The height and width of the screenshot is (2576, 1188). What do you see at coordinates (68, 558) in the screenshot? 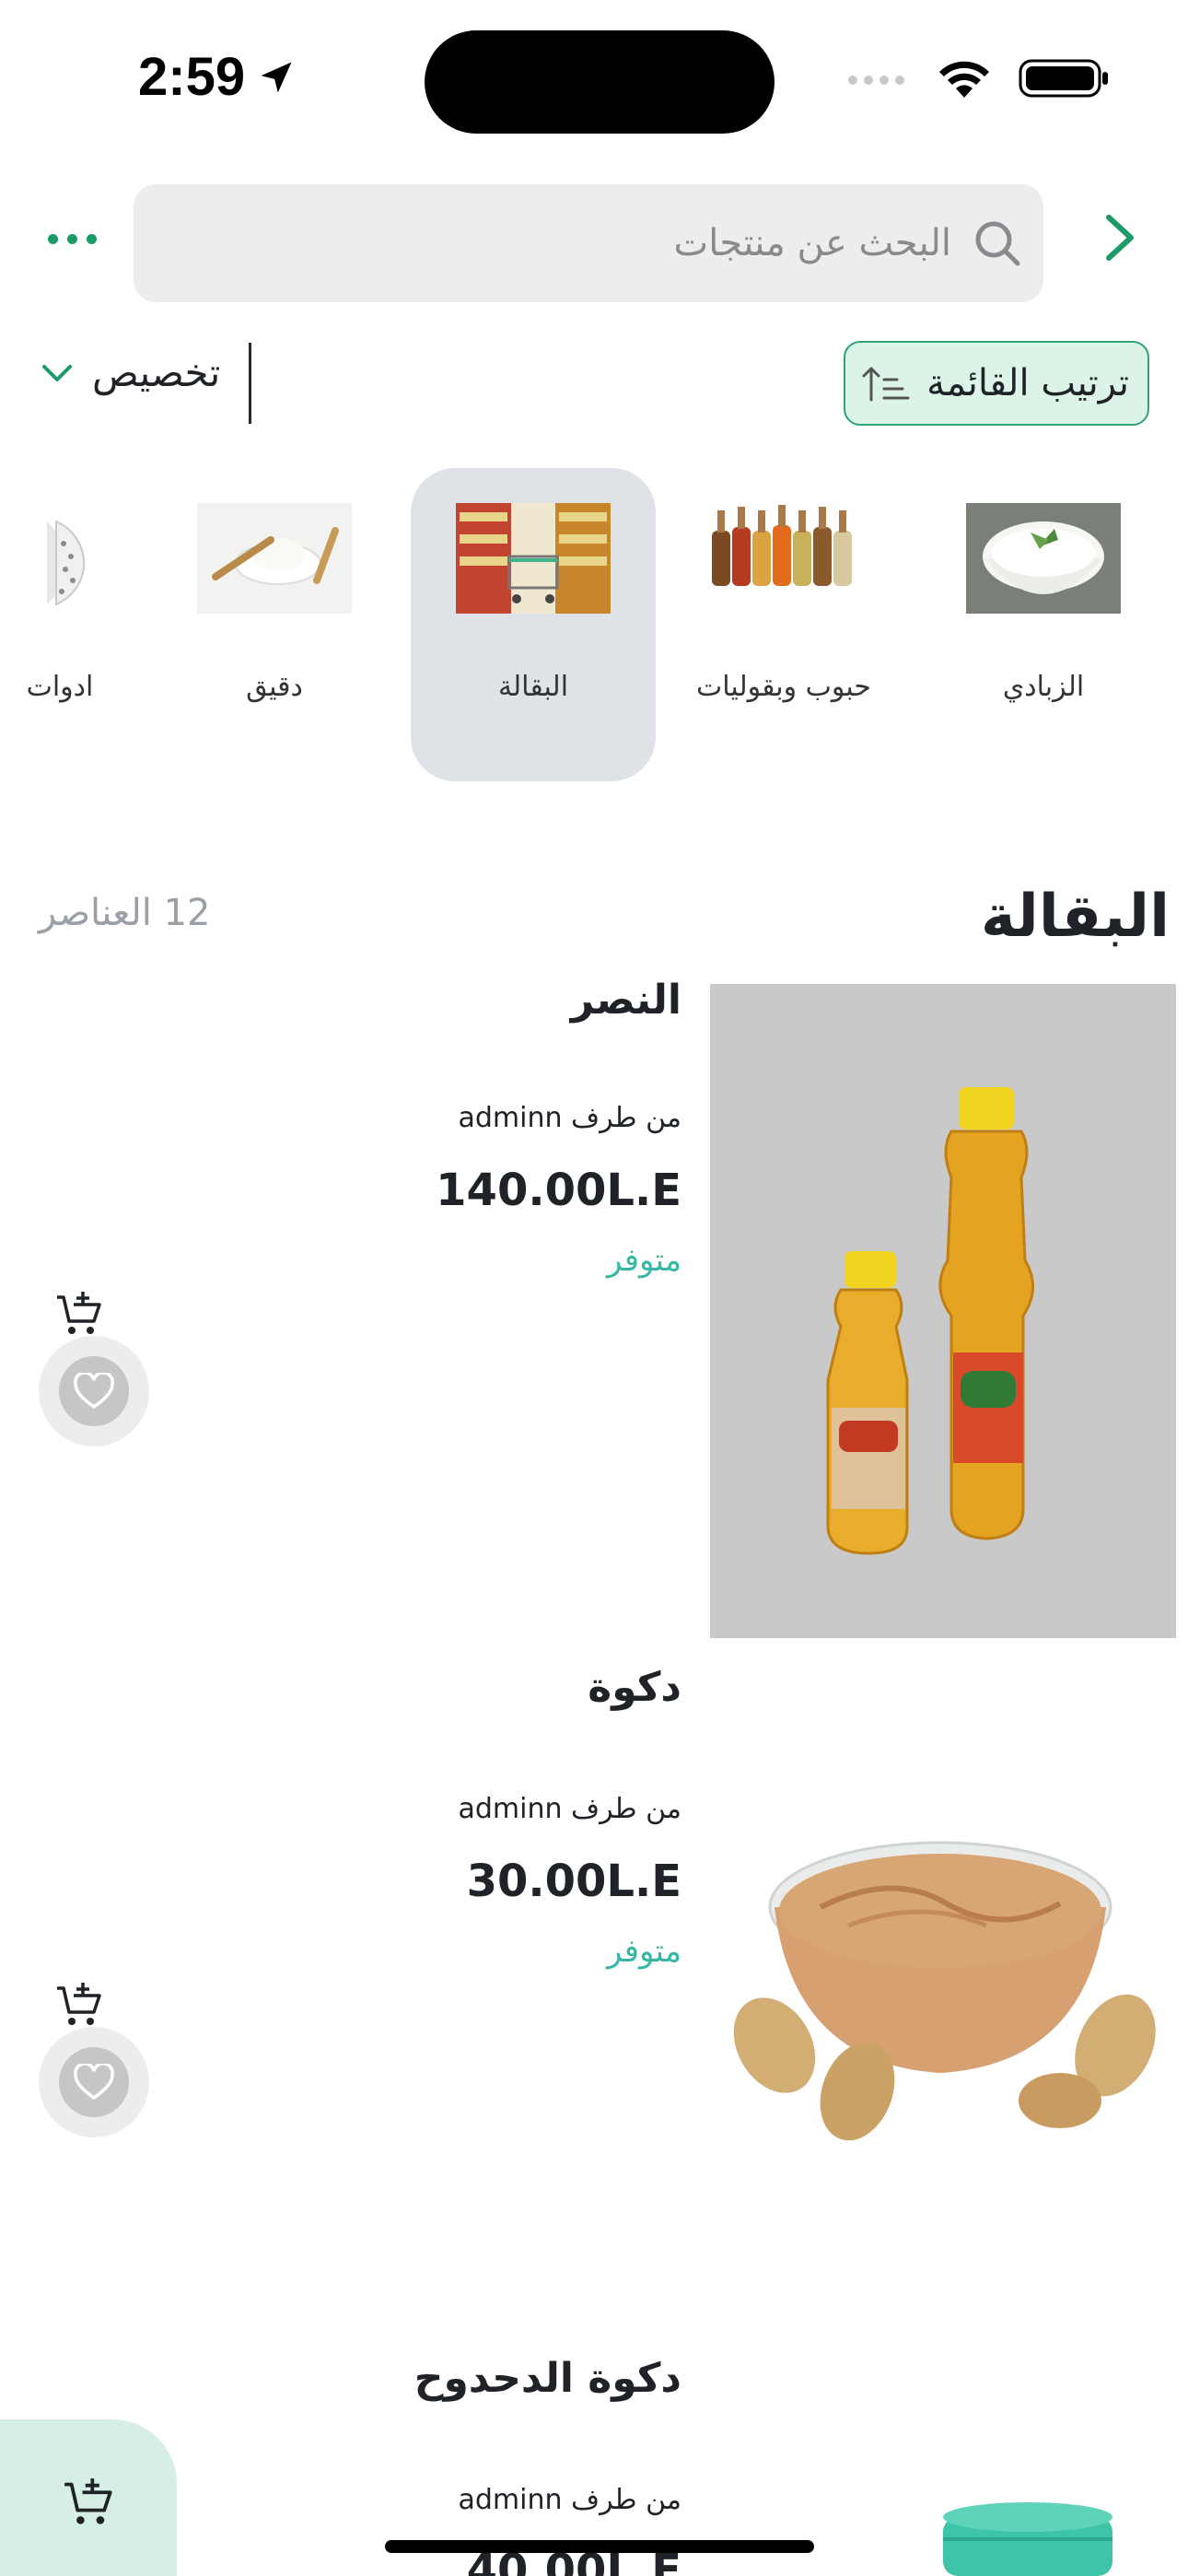
I see `tools-image` at bounding box center [68, 558].